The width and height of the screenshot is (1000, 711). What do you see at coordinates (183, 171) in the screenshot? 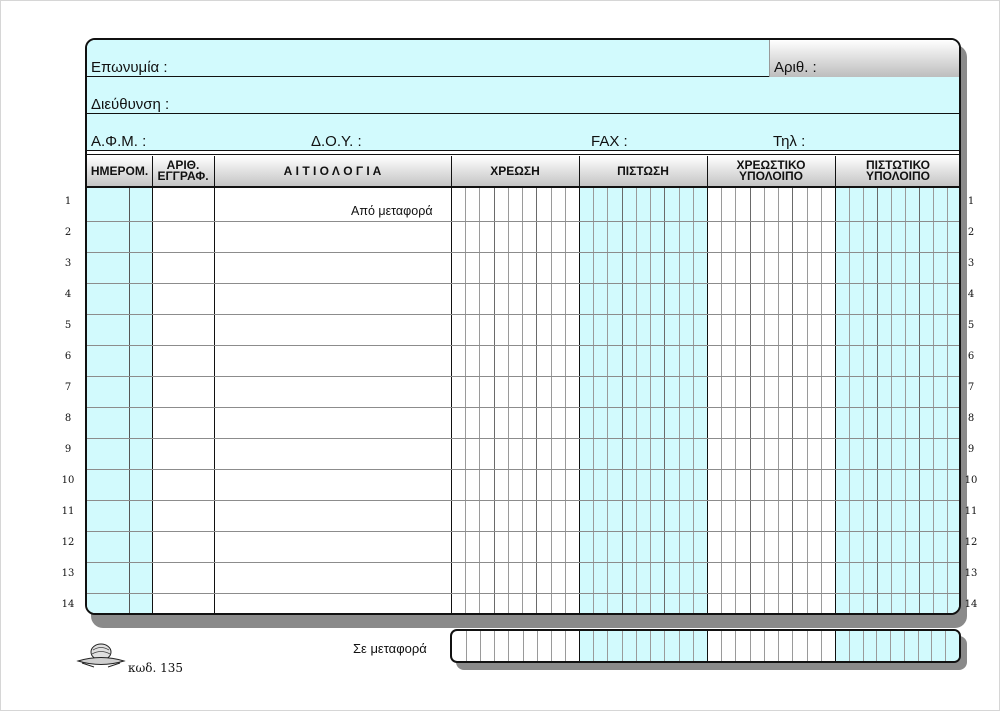
I see `column-header-entry-no: ΑΡΙΘ. ΕΓΓΡΑΦ.` at bounding box center [183, 171].